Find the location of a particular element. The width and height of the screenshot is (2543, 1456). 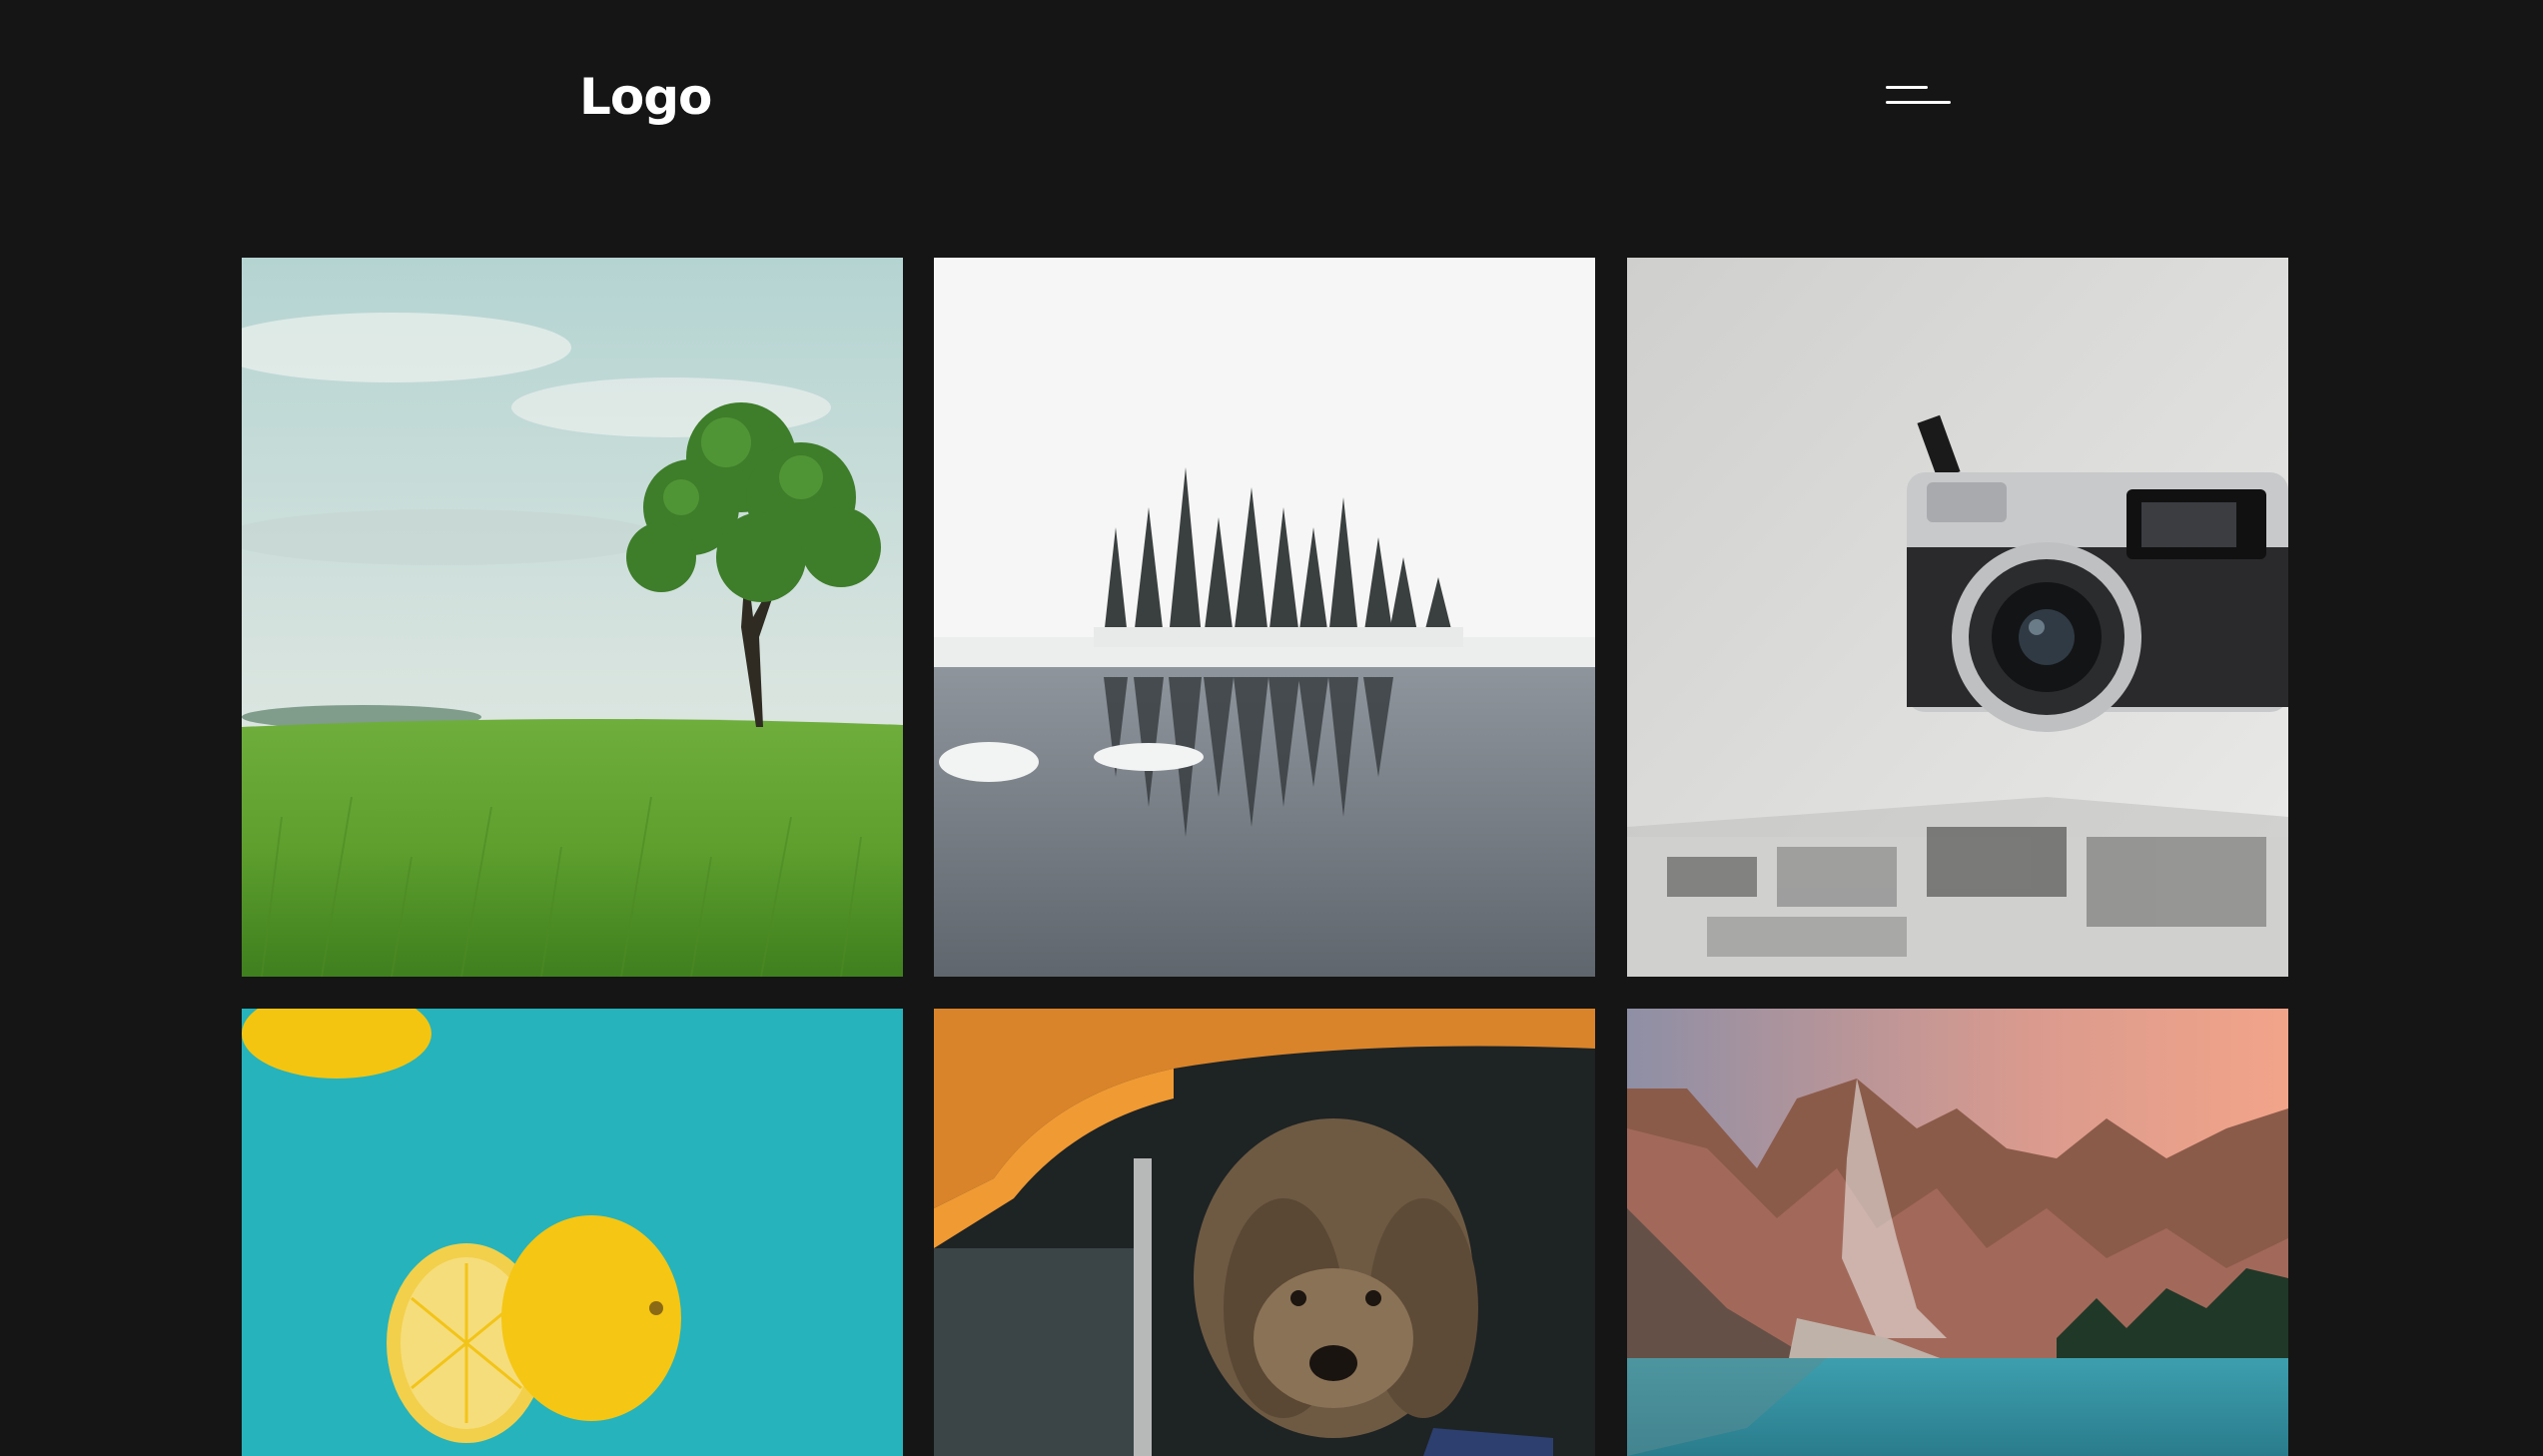

snowy-lake-image is located at coordinates (1264, 618).